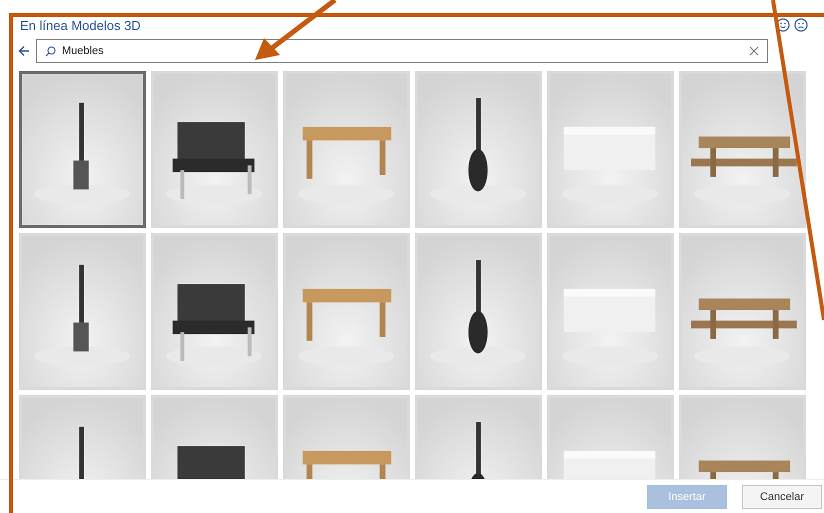 This screenshot has height=513, width=824. What do you see at coordinates (783, 25) in the screenshot?
I see `smiley-icon` at bounding box center [783, 25].